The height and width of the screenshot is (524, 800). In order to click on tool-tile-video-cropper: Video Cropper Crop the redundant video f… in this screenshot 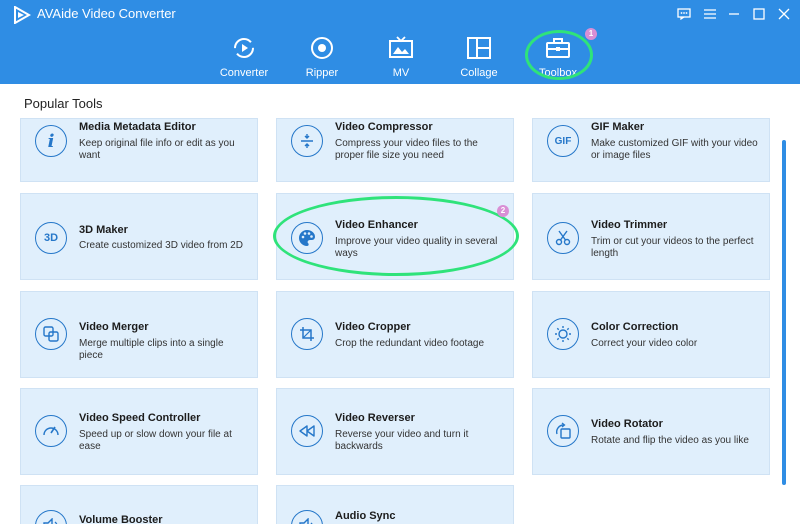, I will do `click(395, 334)`.